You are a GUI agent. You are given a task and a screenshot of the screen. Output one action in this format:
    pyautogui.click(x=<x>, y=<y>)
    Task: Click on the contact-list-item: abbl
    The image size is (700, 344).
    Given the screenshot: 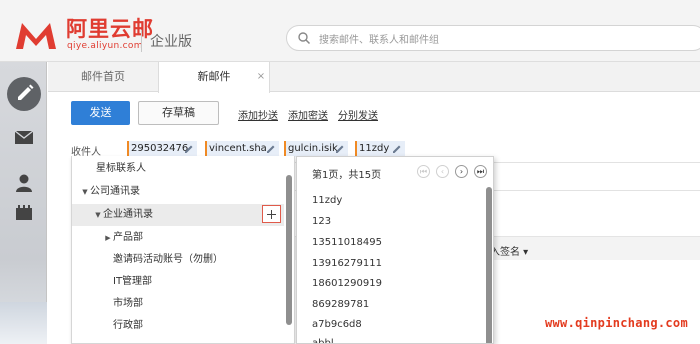 What is the action you would take?
    pyautogui.click(x=323, y=340)
    